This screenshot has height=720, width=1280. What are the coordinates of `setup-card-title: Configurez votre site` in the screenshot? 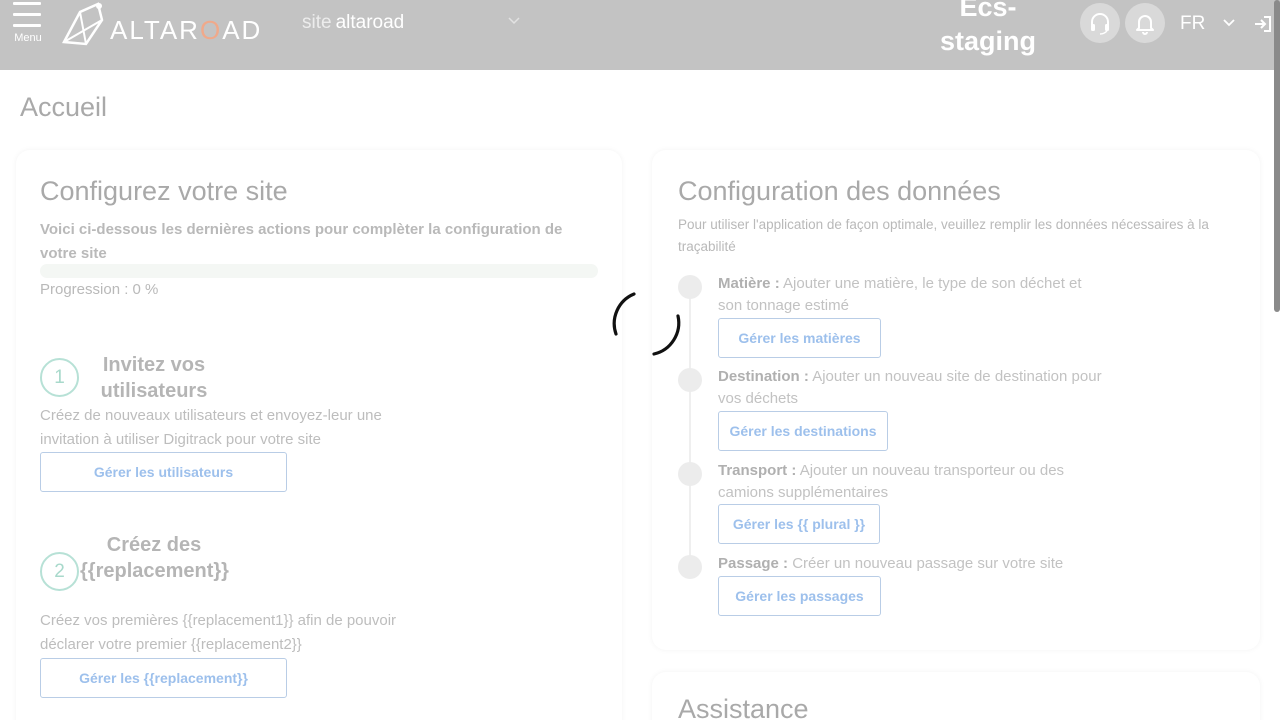 It's located at (164, 191).